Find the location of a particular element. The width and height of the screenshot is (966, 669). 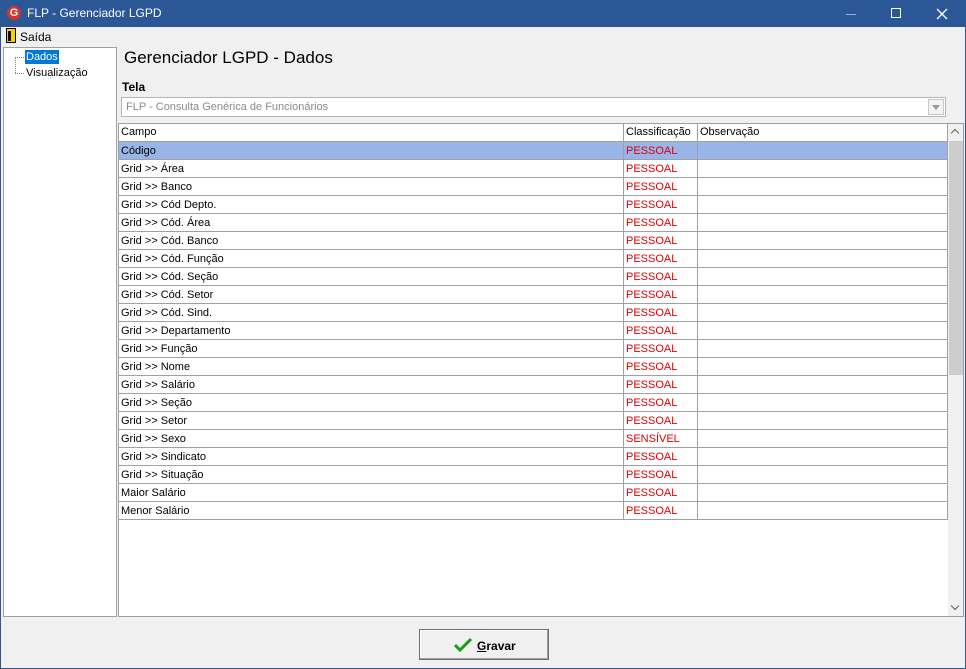

column-header-observacao: Observação is located at coordinates (823, 133).